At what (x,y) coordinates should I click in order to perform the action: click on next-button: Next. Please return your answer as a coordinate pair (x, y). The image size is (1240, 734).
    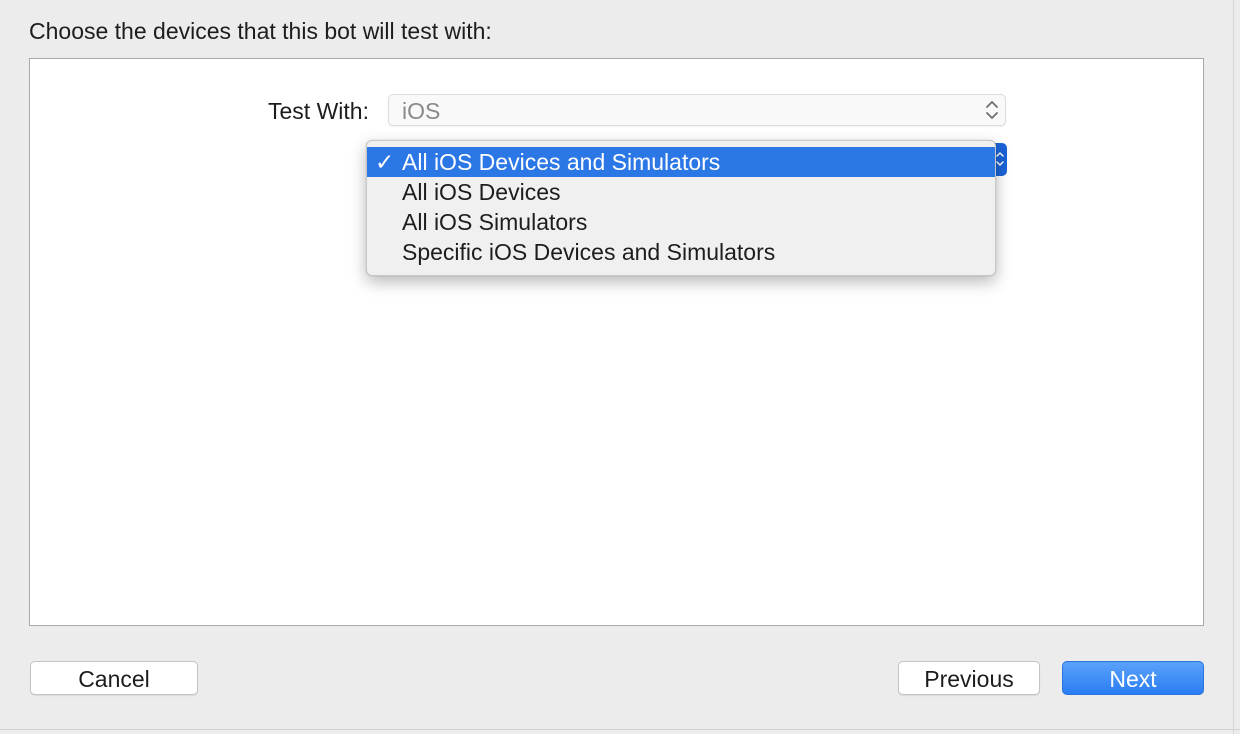
    Looking at the image, I should click on (1133, 678).